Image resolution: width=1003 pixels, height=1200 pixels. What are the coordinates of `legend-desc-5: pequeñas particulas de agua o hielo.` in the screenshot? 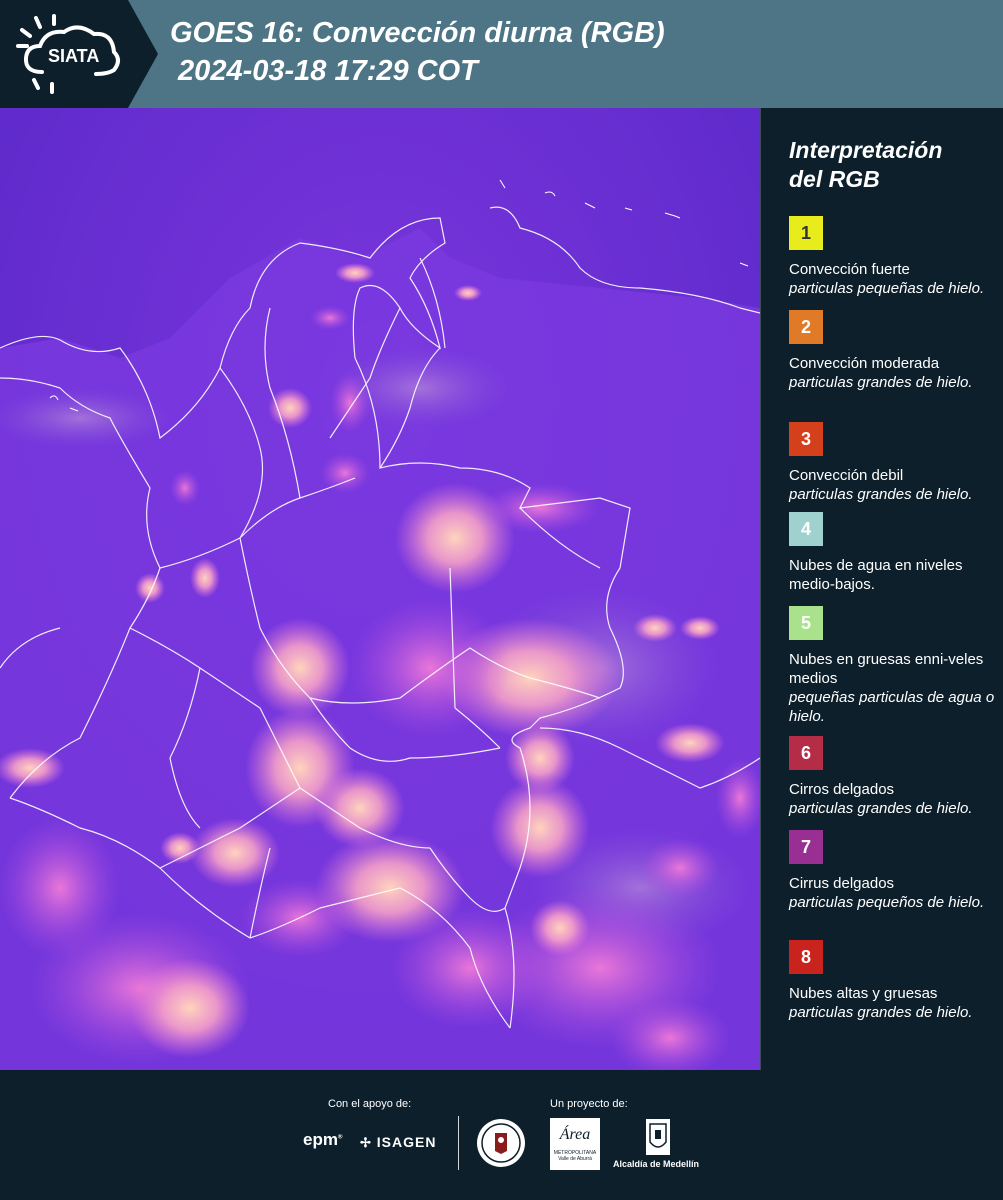 It's located at (892, 707).